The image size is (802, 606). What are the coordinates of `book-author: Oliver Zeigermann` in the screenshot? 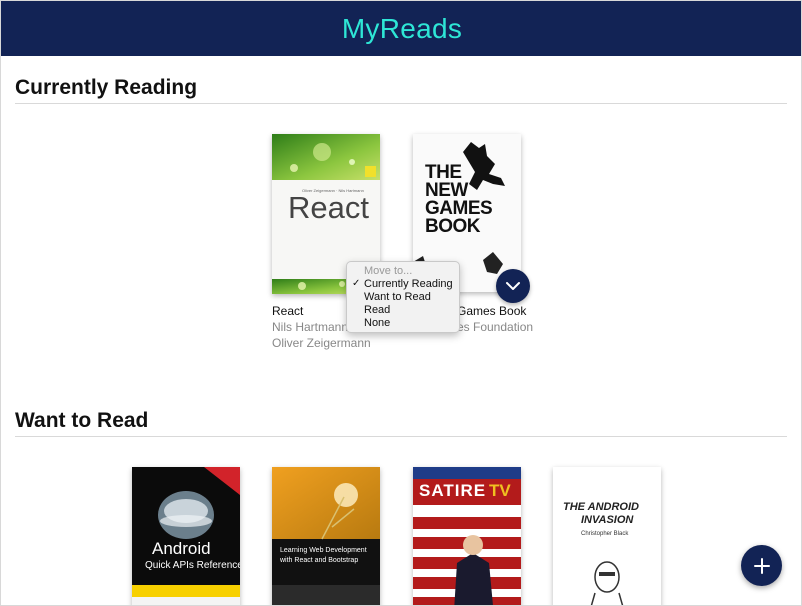 It's located at (321, 343).